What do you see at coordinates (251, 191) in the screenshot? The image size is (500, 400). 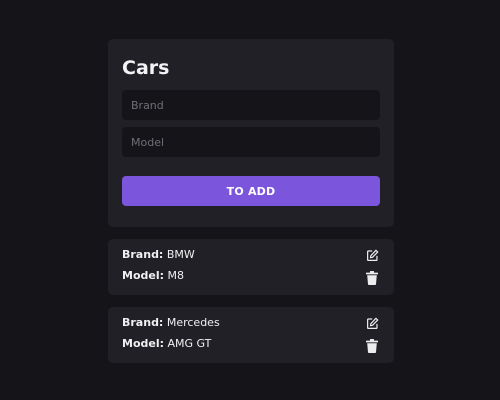 I see `add-car-button: TO ADD` at bounding box center [251, 191].